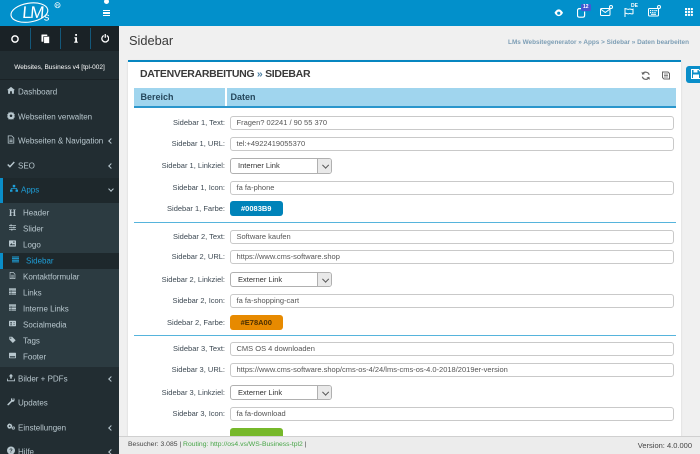 Image resolution: width=700 pixels, height=454 pixels. I want to click on svg-text: LM, so click(33, 12).